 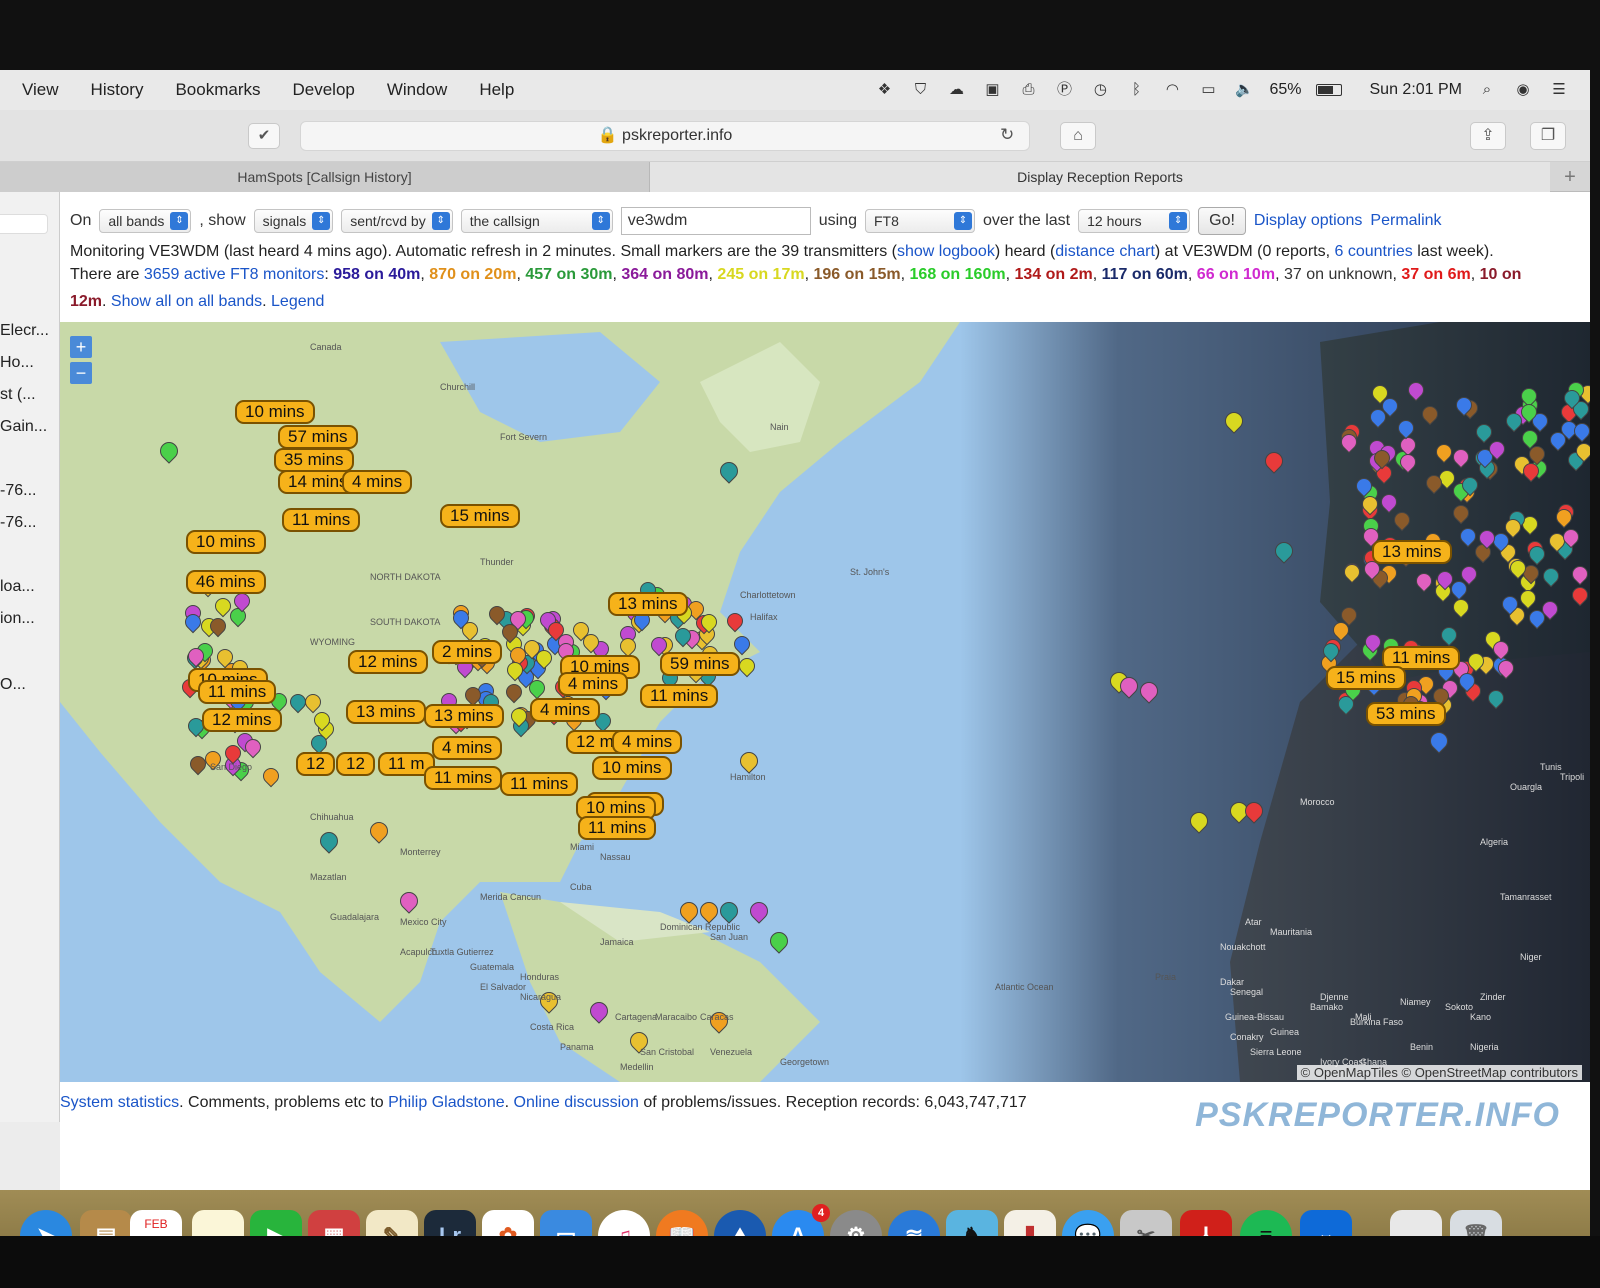 What do you see at coordinates (480, 516) in the screenshot?
I see `time-since-label: 15 mins` at bounding box center [480, 516].